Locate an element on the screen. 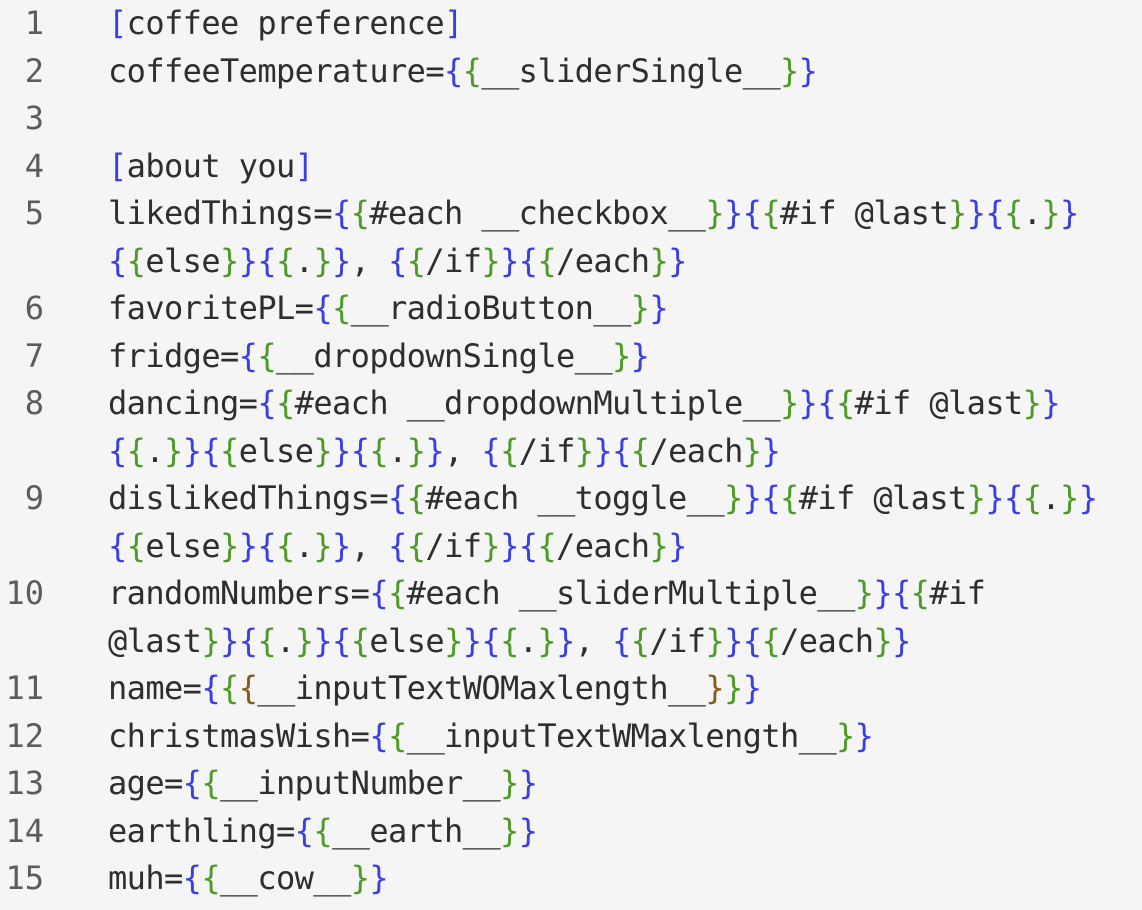 Image resolution: width=1142 pixels, height=910 pixels. code-token: coffee preference is located at coordinates (285, 23).